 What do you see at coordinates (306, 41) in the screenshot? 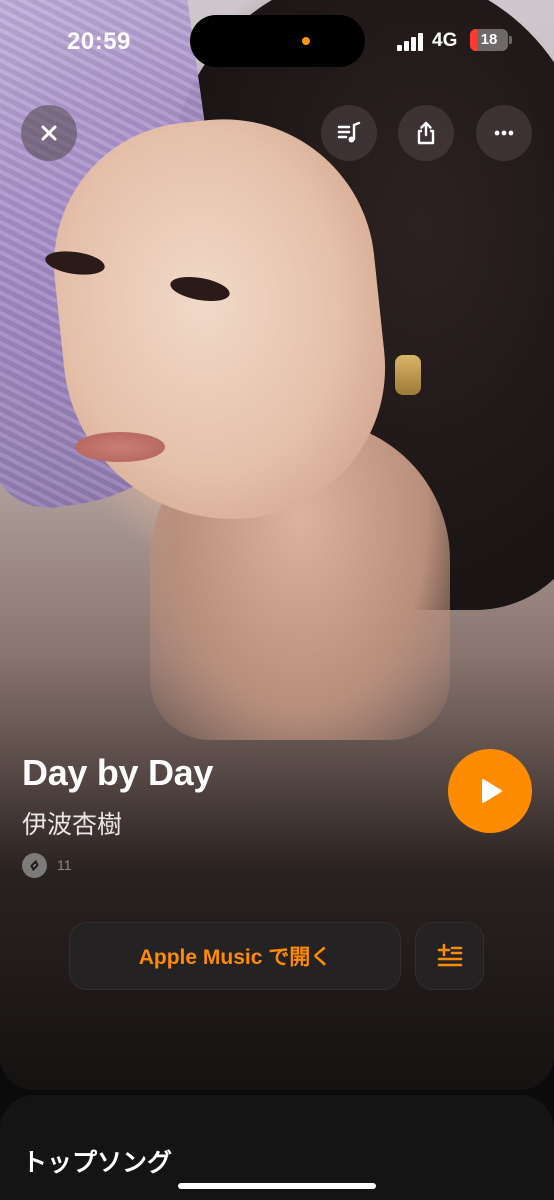
I see `privacy-indicator-dot` at bounding box center [306, 41].